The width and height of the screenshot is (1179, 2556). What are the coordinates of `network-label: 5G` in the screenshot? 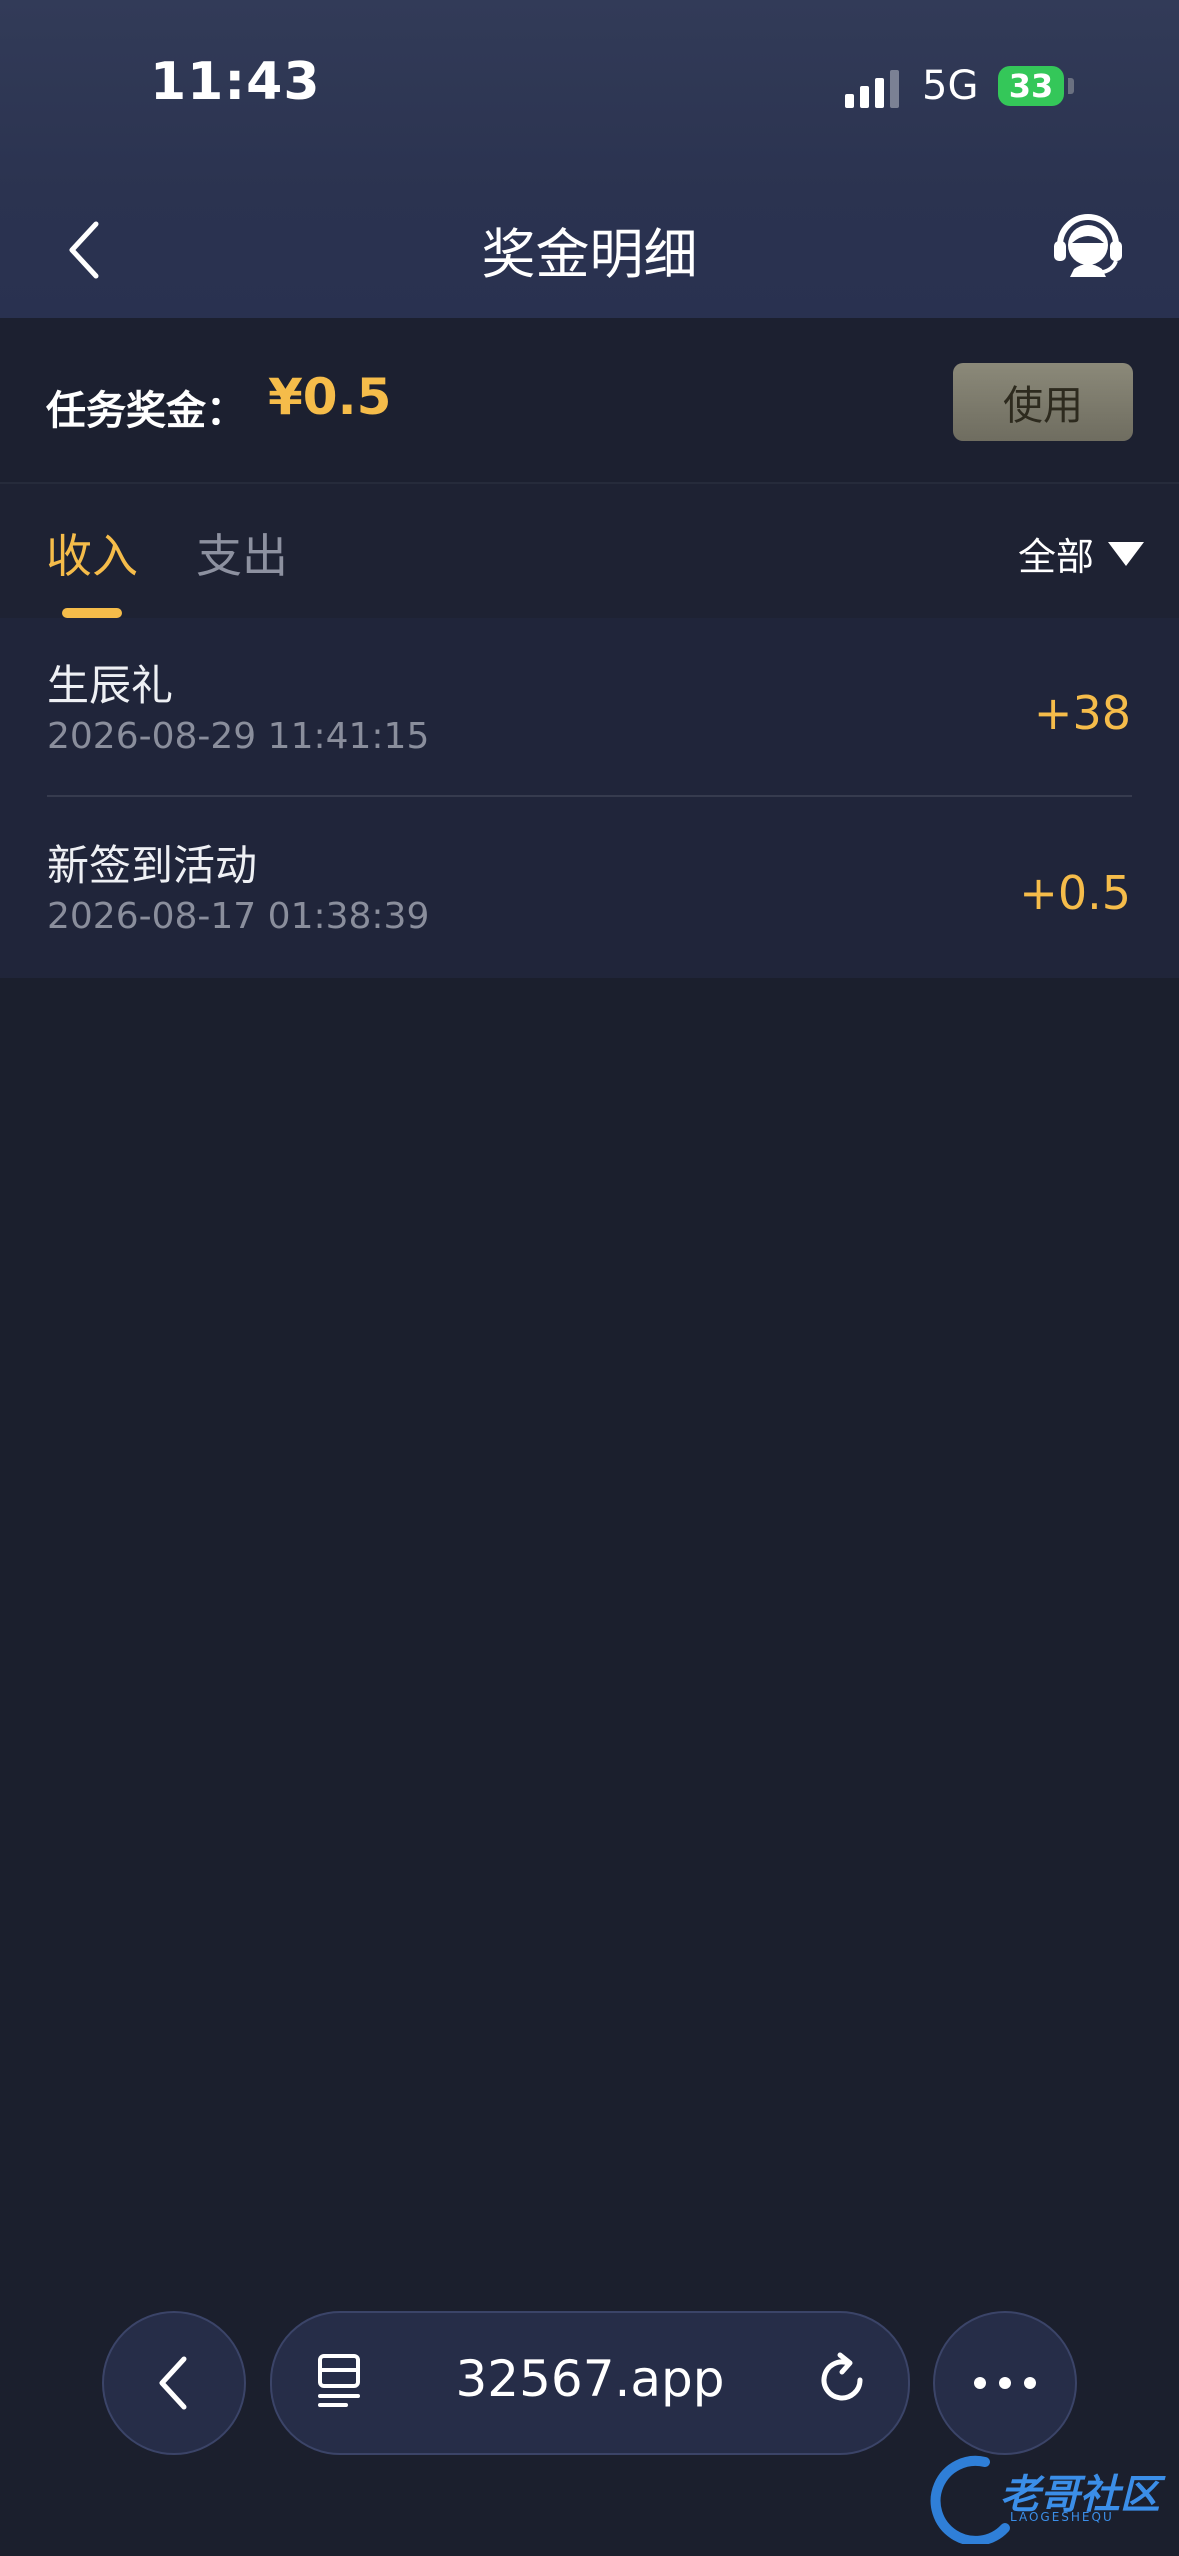 It's located at (950, 86).